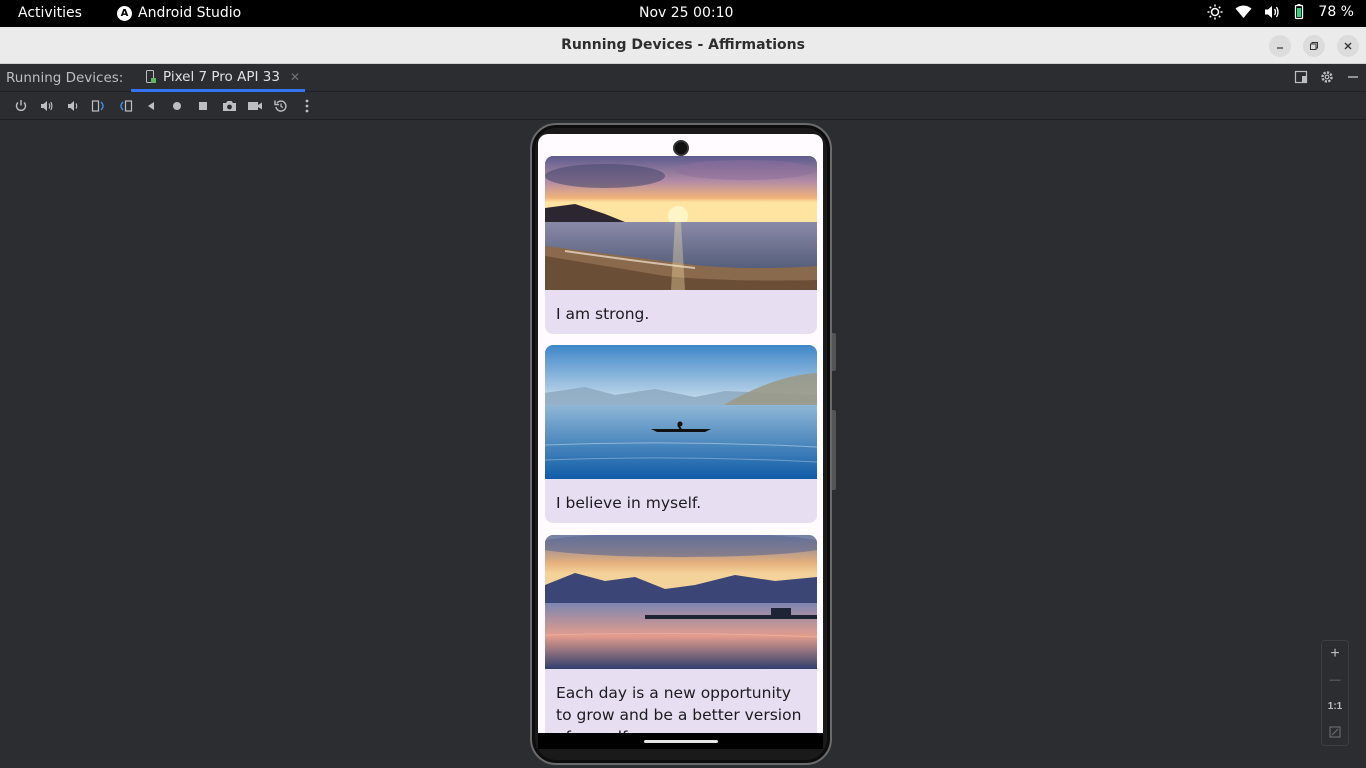 The width and height of the screenshot is (1366, 768). I want to click on power-button, so click(21, 106).